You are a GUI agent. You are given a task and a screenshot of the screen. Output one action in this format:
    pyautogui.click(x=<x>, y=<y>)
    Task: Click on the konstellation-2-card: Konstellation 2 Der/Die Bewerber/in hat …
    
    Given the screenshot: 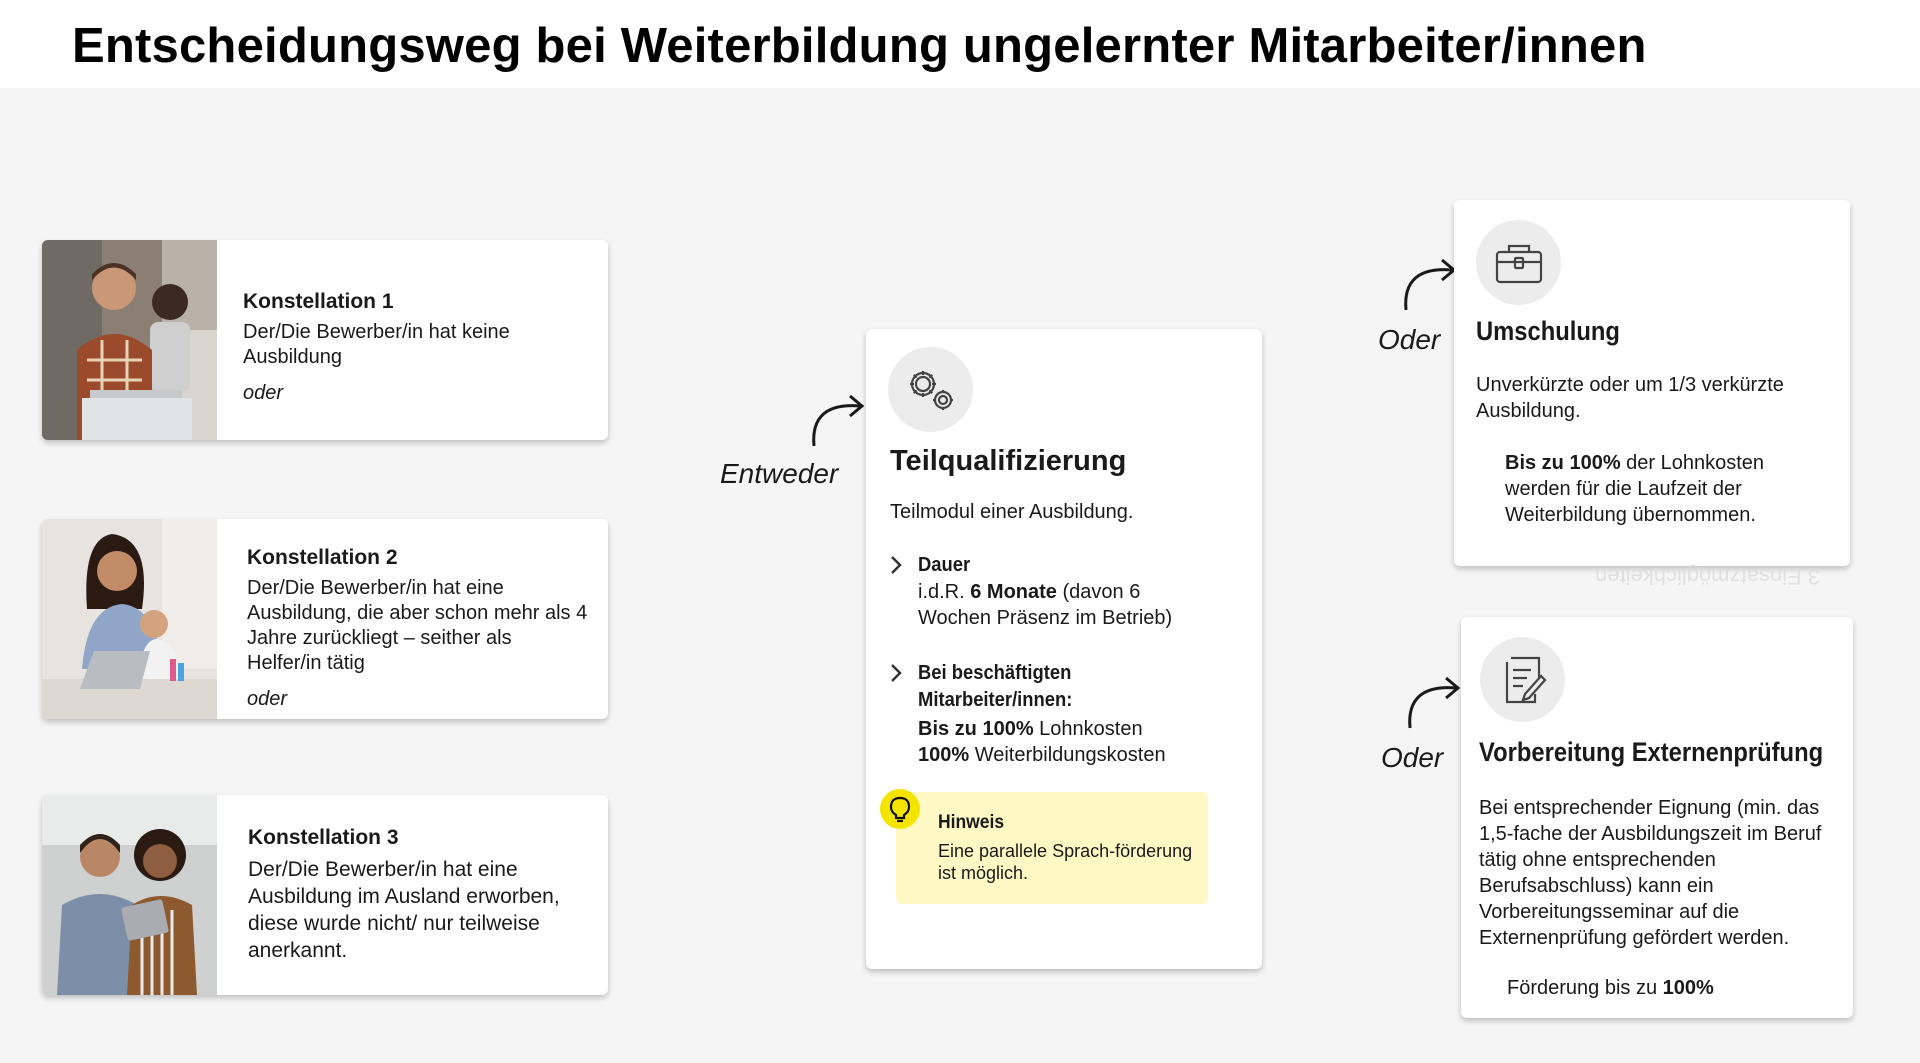 What is the action you would take?
    pyautogui.click(x=325, y=619)
    